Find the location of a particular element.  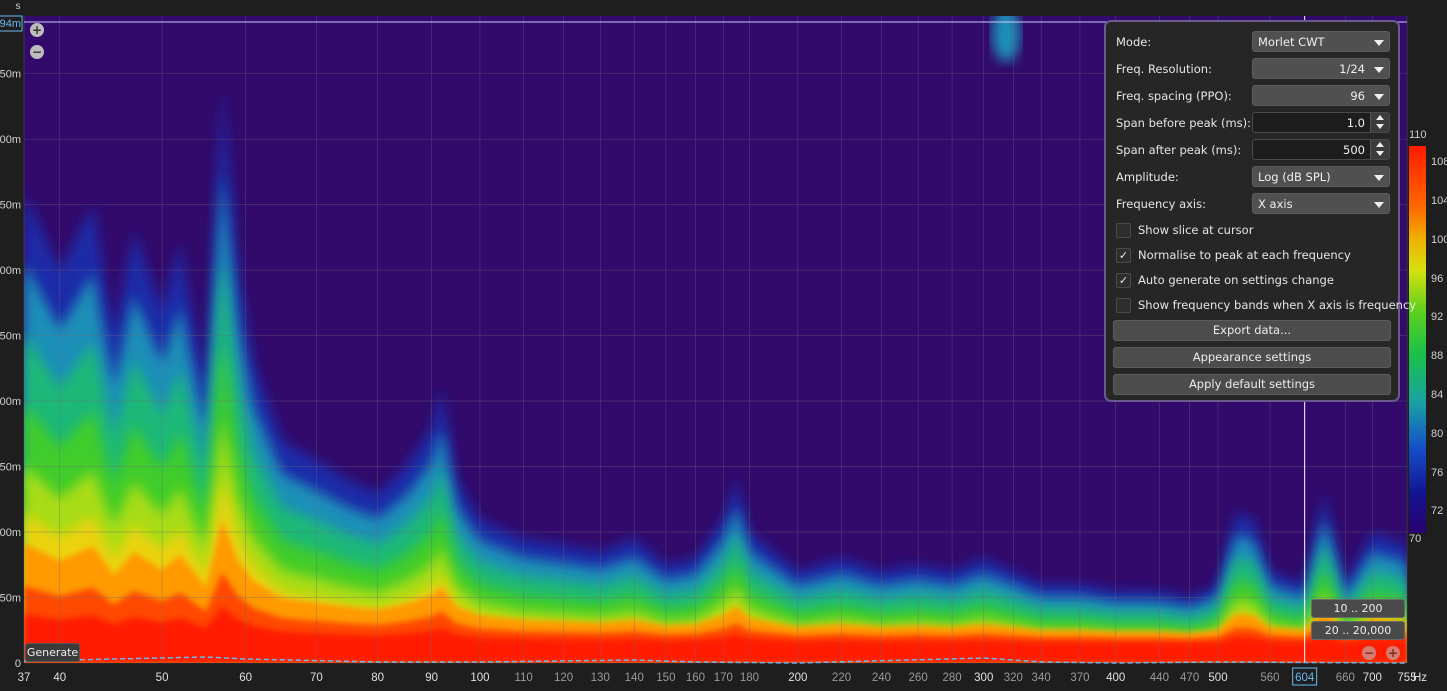

y-tick-label: 100m is located at coordinates (10, 533).